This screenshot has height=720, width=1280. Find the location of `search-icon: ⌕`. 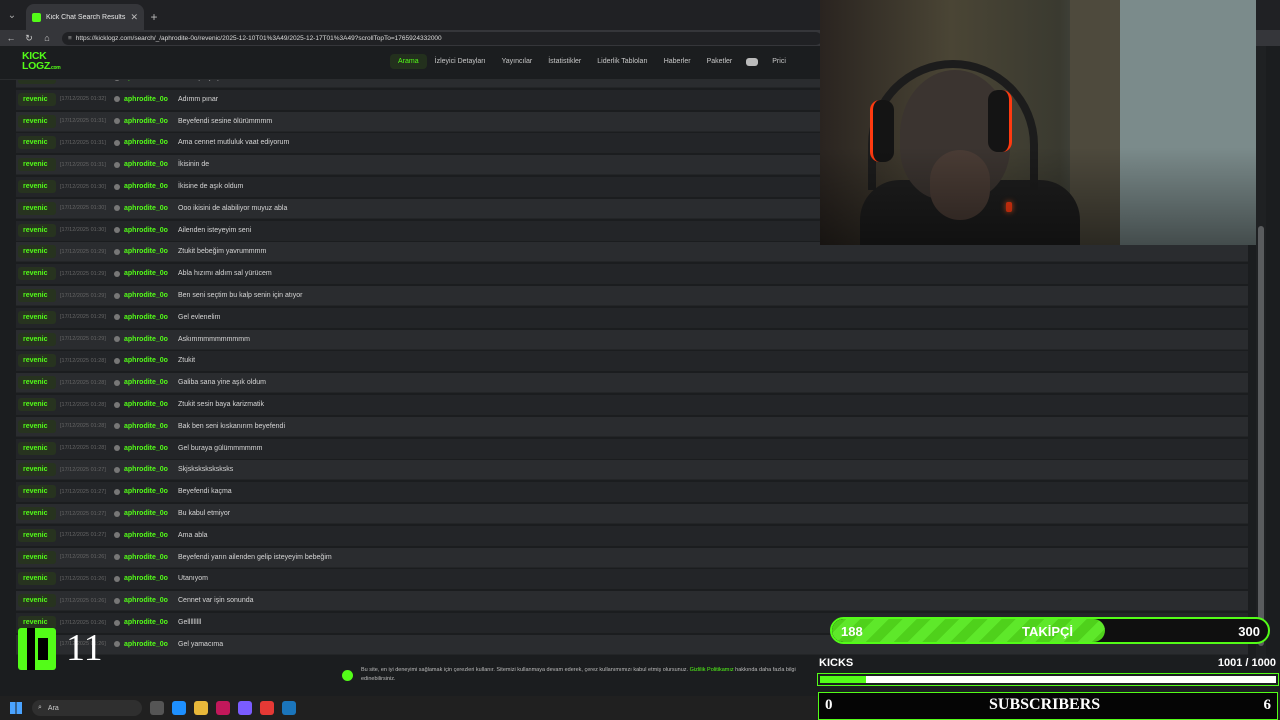

search-icon: ⌕ is located at coordinates (40, 707).